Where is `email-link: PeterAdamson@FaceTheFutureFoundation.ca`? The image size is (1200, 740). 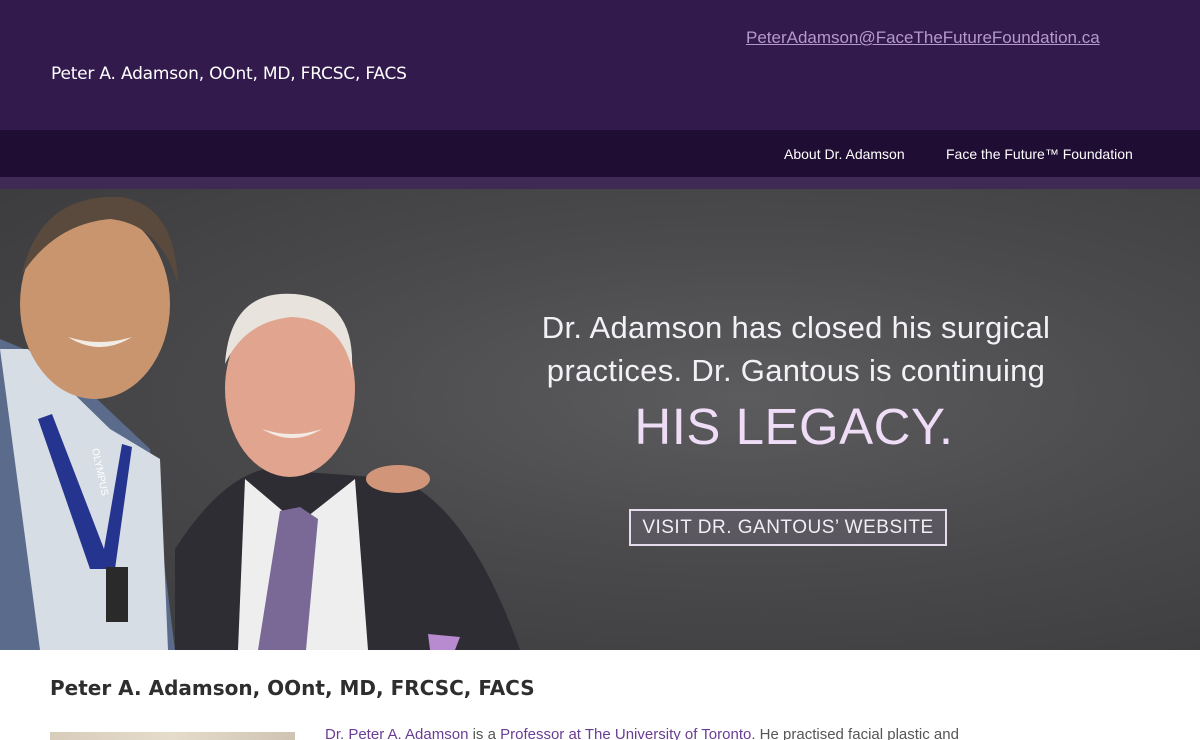
email-link: PeterAdamson@FaceTheFutureFoundation.ca is located at coordinates (923, 38).